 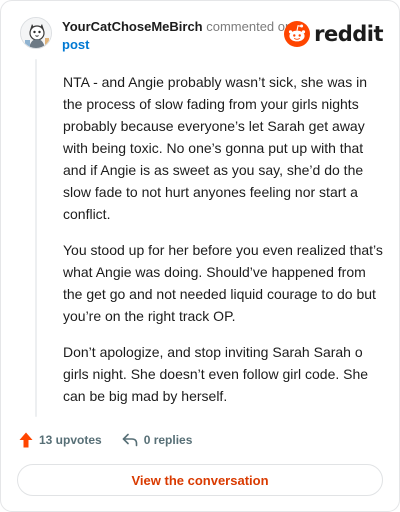 I want to click on comment-header: YourCatChoseMeBirch commented on post, so click(x=179, y=36).